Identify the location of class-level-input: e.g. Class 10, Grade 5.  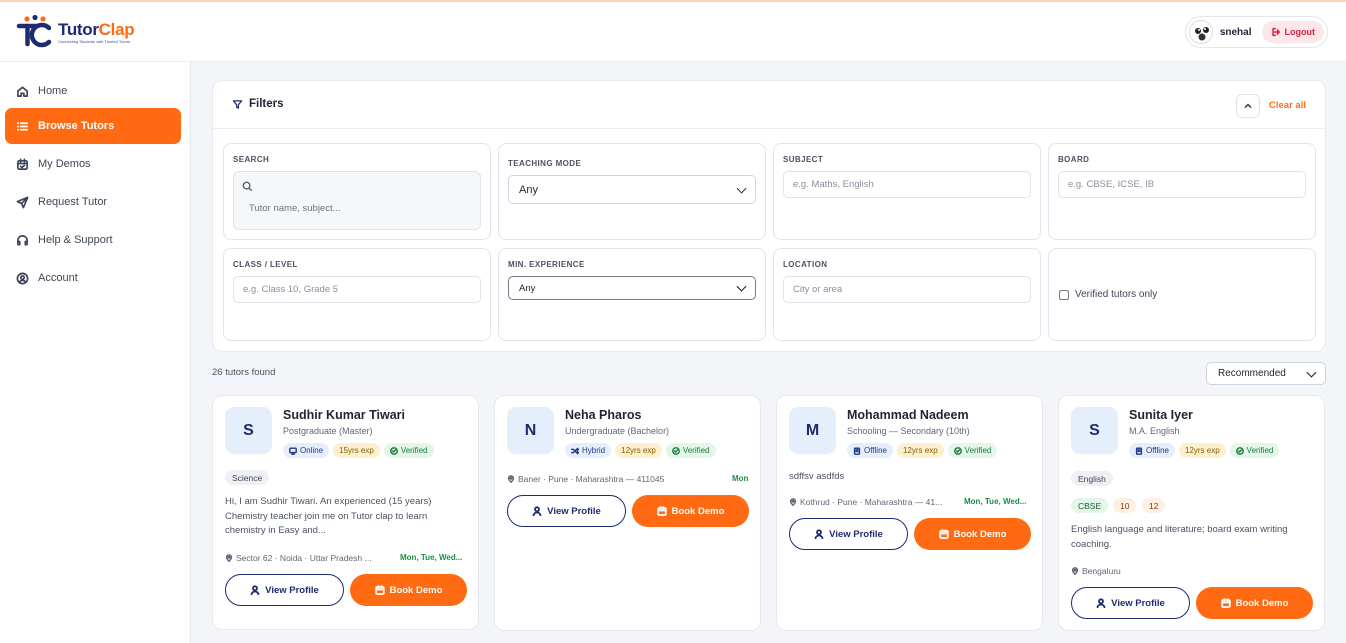
(357, 289).